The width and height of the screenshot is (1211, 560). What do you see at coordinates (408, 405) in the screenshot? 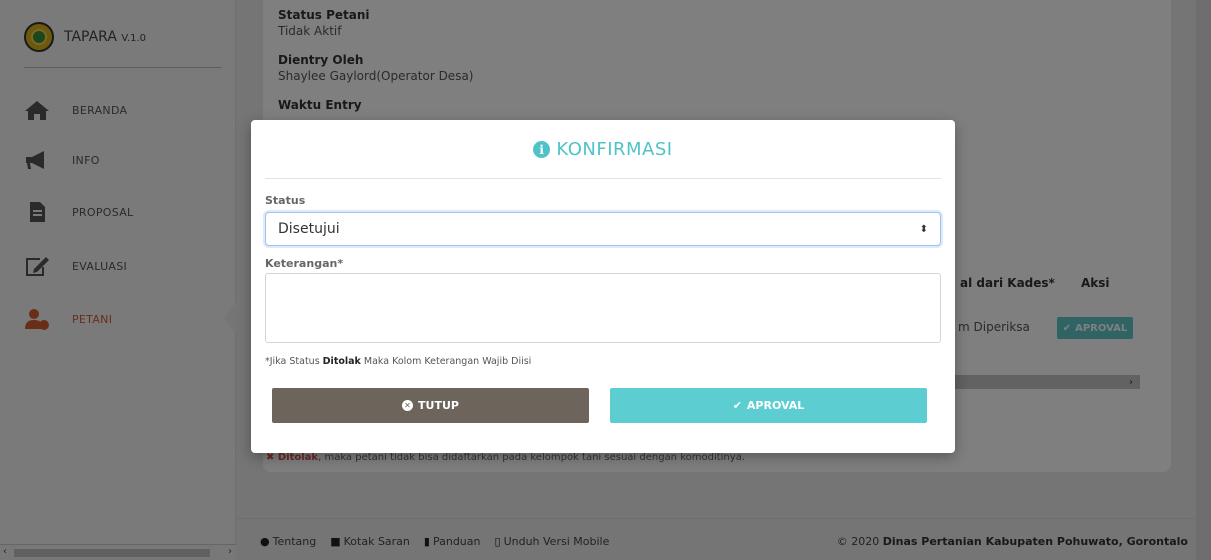
I see `times-circle-icon: ✕` at bounding box center [408, 405].